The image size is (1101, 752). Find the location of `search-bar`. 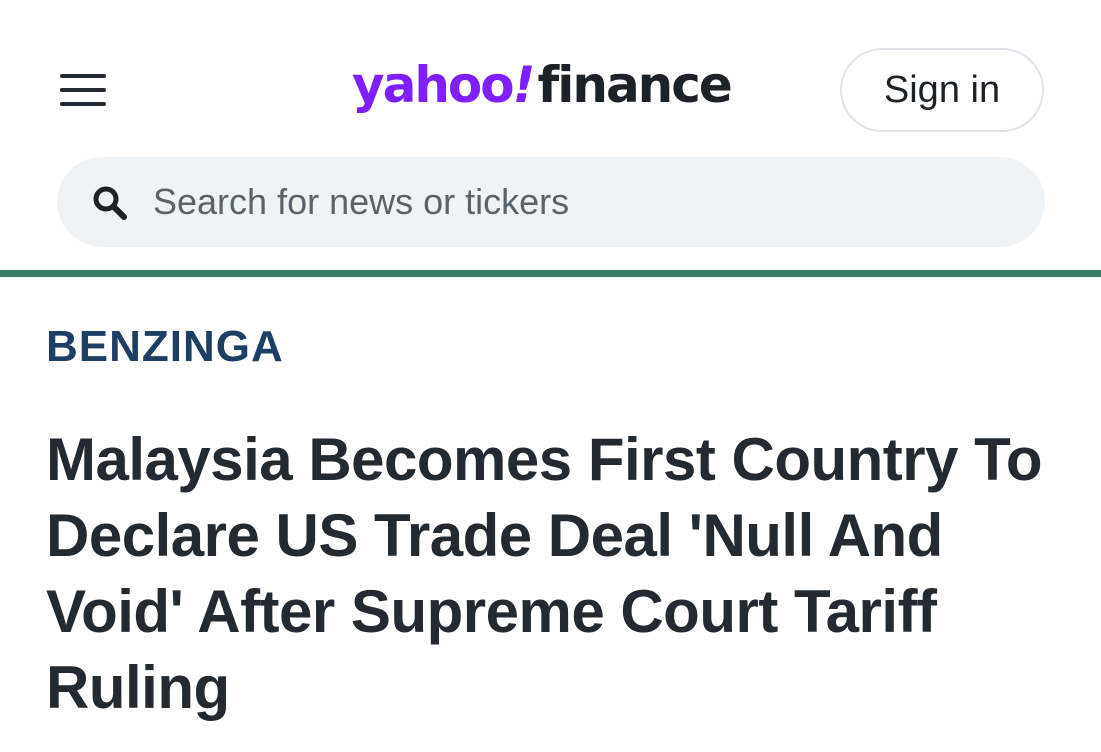

search-bar is located at coordinates (551, 202).